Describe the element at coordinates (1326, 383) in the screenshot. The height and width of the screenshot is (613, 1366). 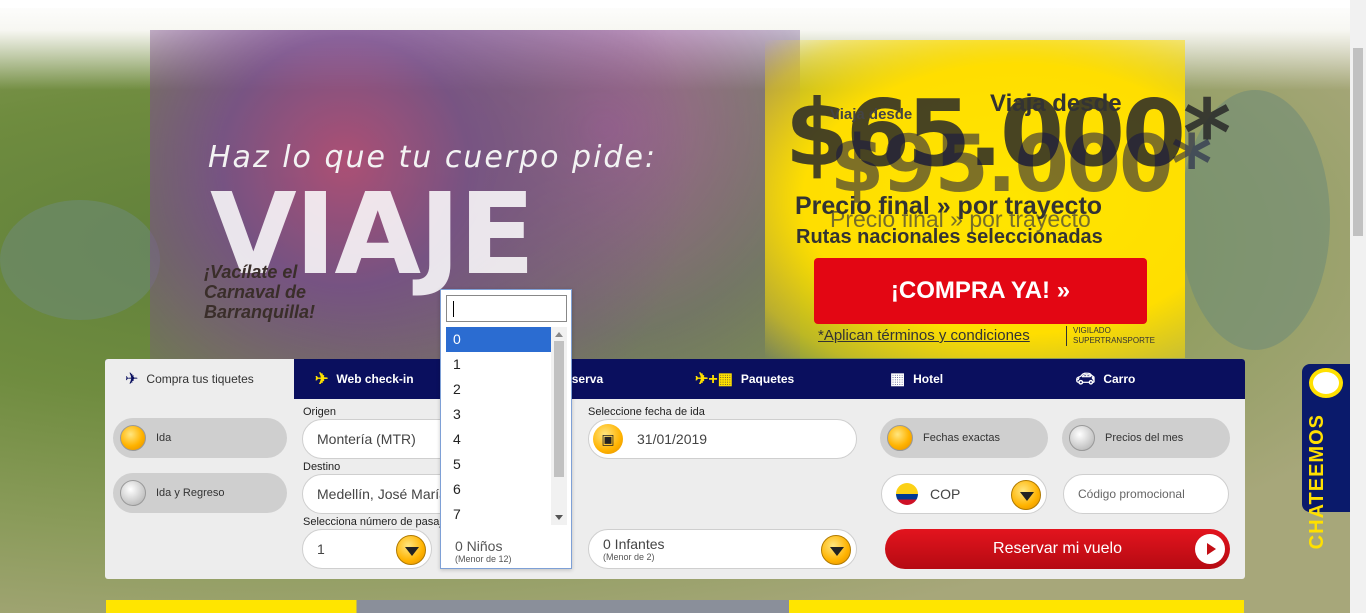
I see `chat-bubble-icon` at that location.